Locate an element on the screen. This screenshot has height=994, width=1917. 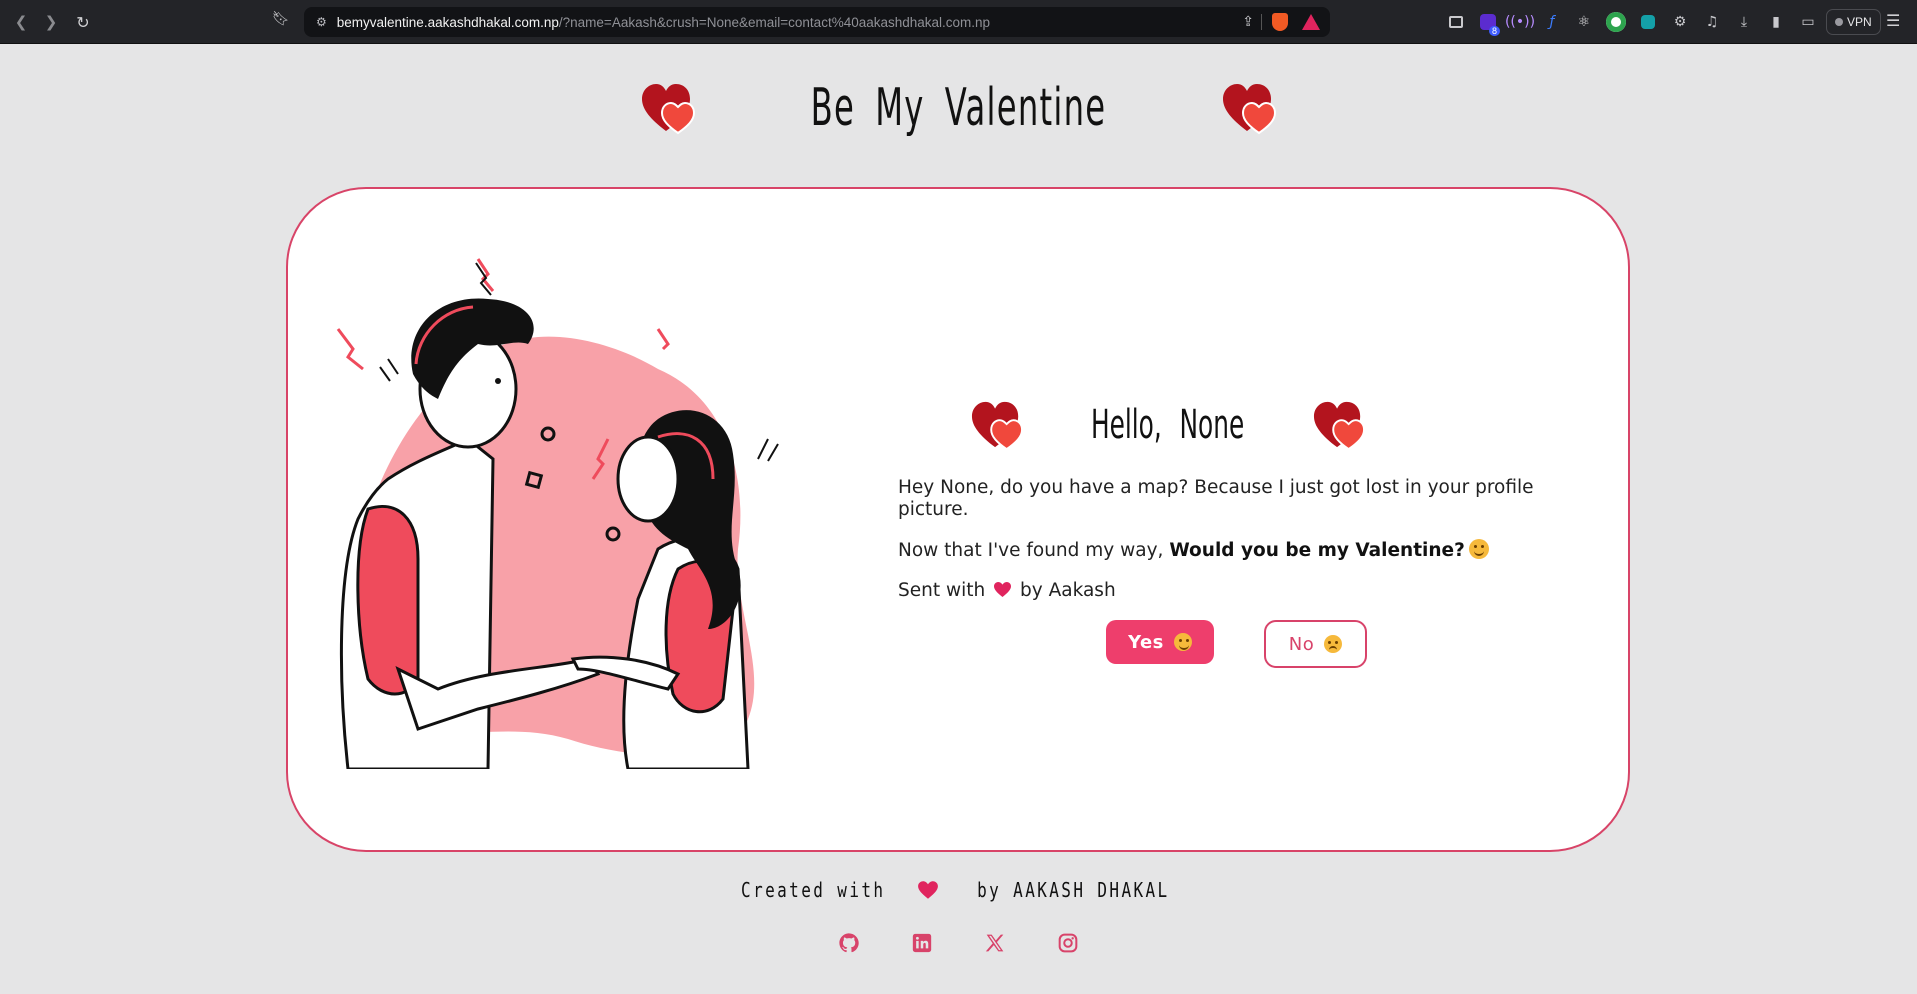
greeting-row: Hello, None is located at coordinates (1168, 425).